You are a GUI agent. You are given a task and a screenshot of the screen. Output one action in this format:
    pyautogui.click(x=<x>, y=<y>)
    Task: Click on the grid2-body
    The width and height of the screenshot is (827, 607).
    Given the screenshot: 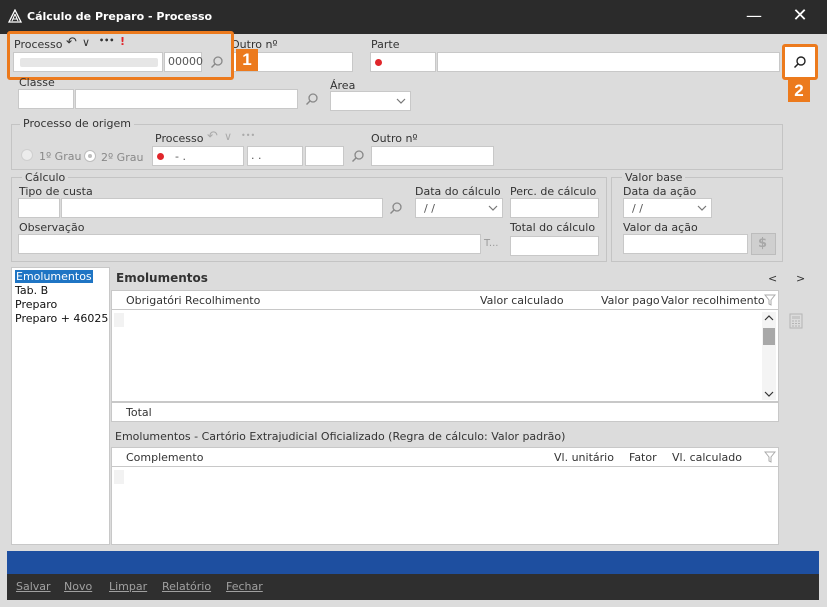 What is the action you would take?
    pyautogui.click(x=445, y=505)
    